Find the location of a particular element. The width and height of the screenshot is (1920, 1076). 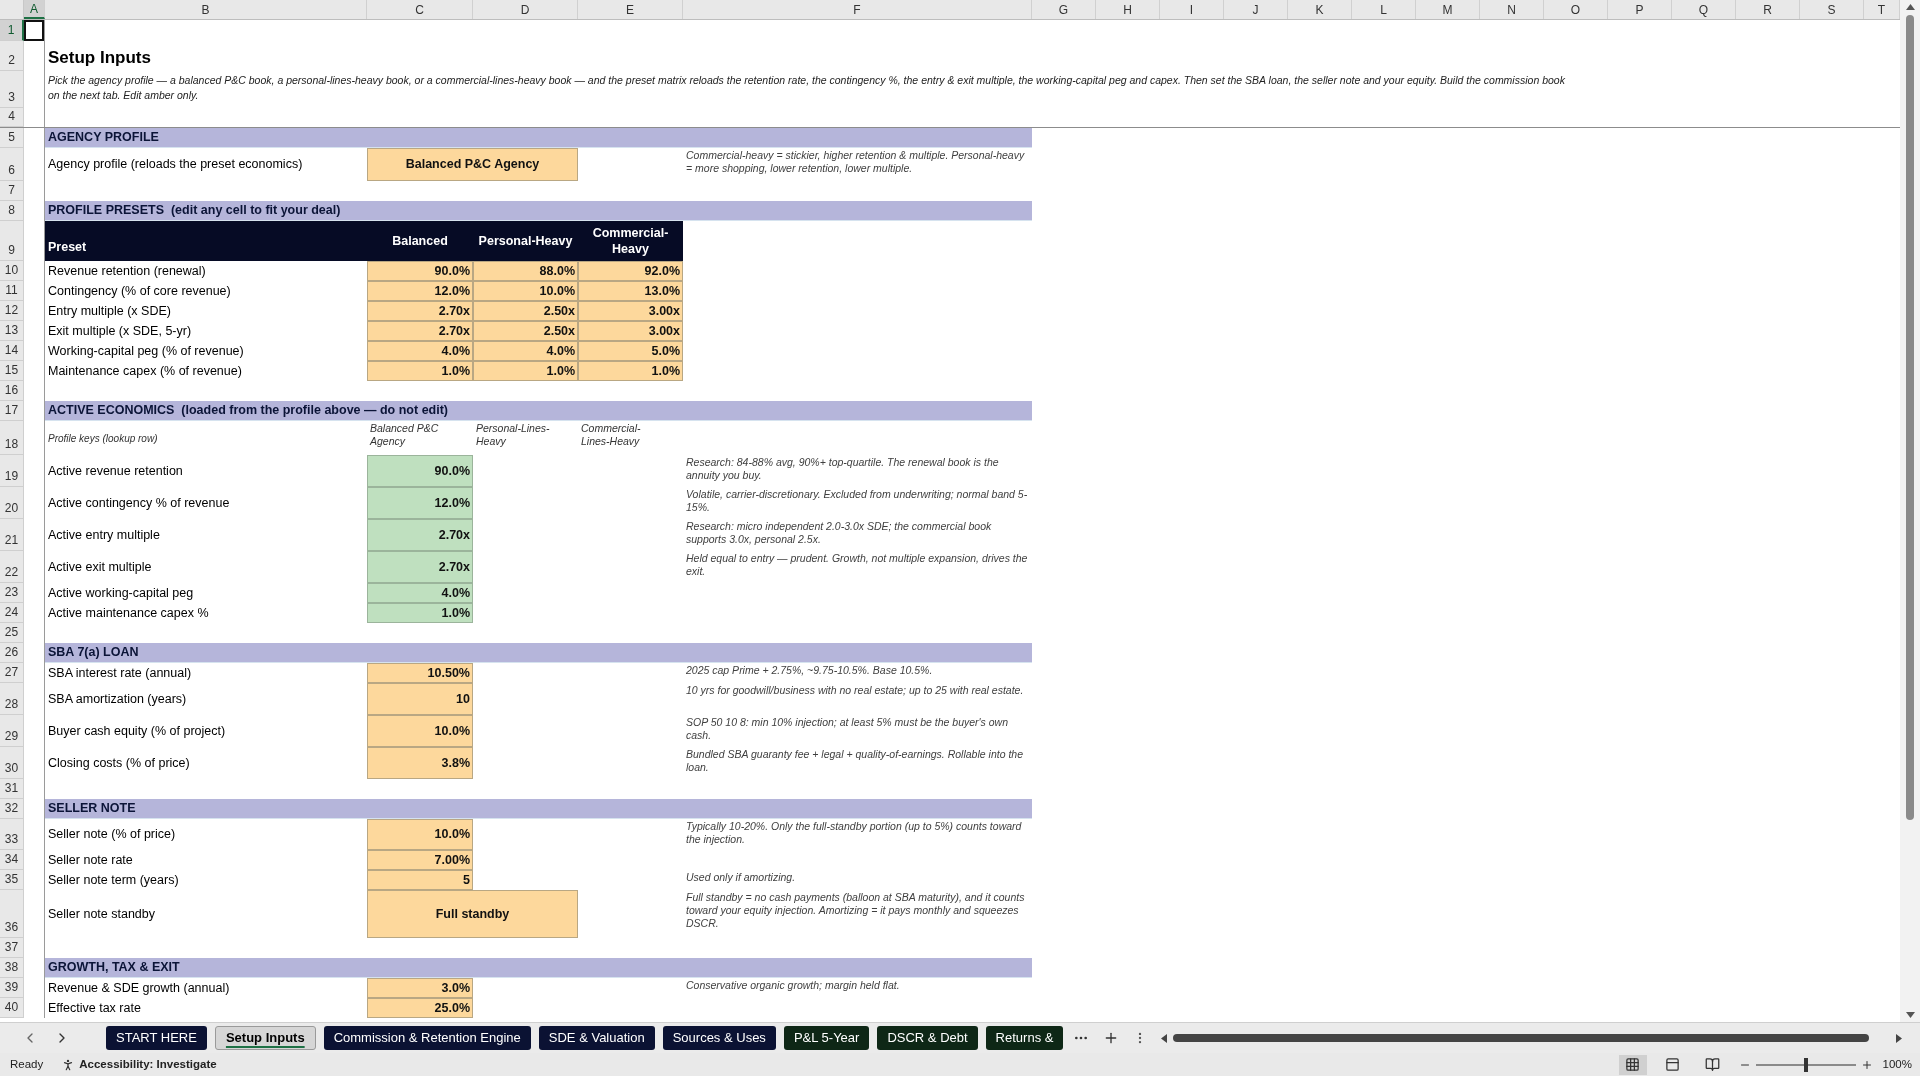

column-header: P is located at coordinates (1640, 9).